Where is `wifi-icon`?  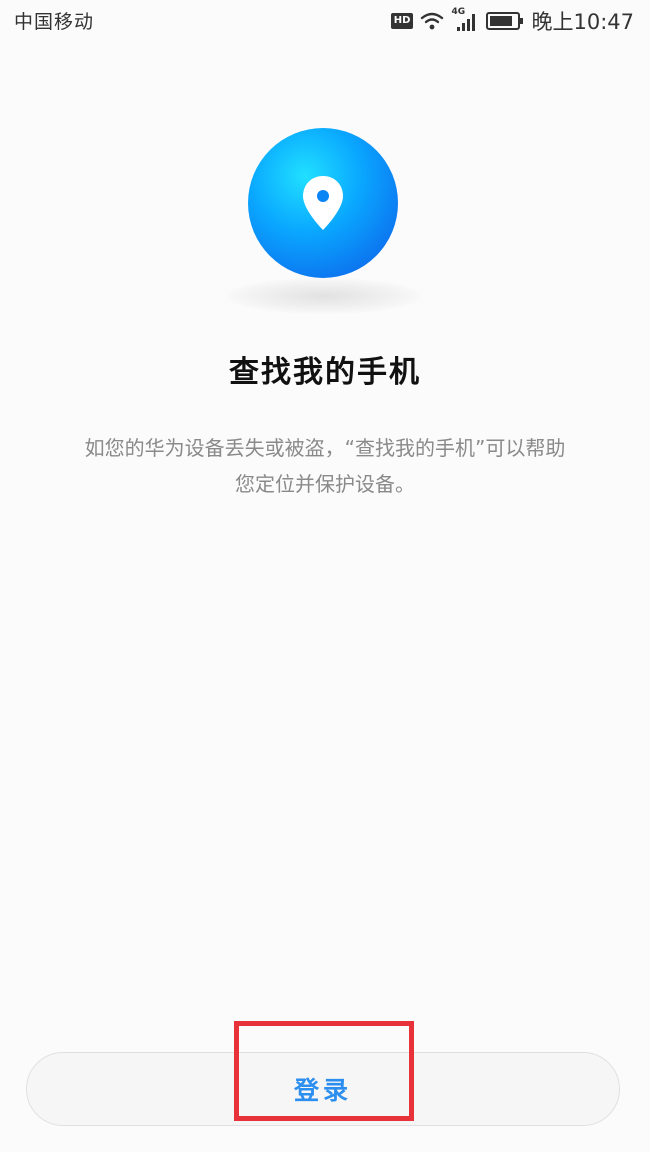
wifi-icon is located at coordinates (432, 21).